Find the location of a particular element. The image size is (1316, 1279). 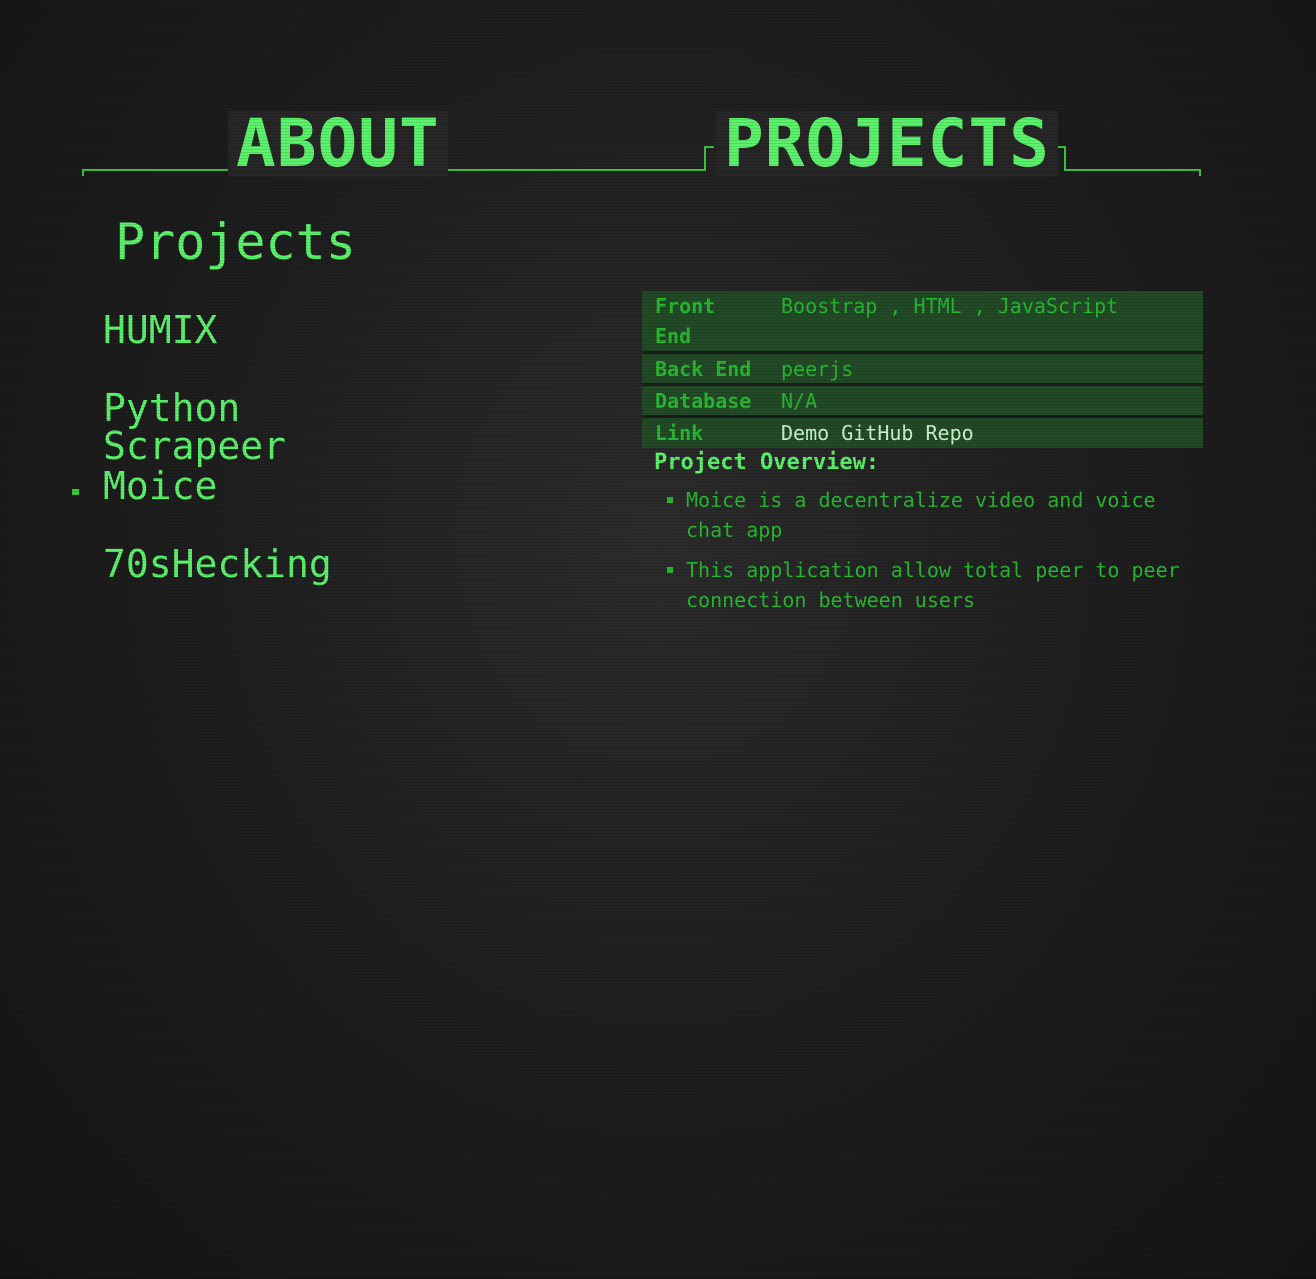

demo-link: Demo is located at coordinates (805, 433).